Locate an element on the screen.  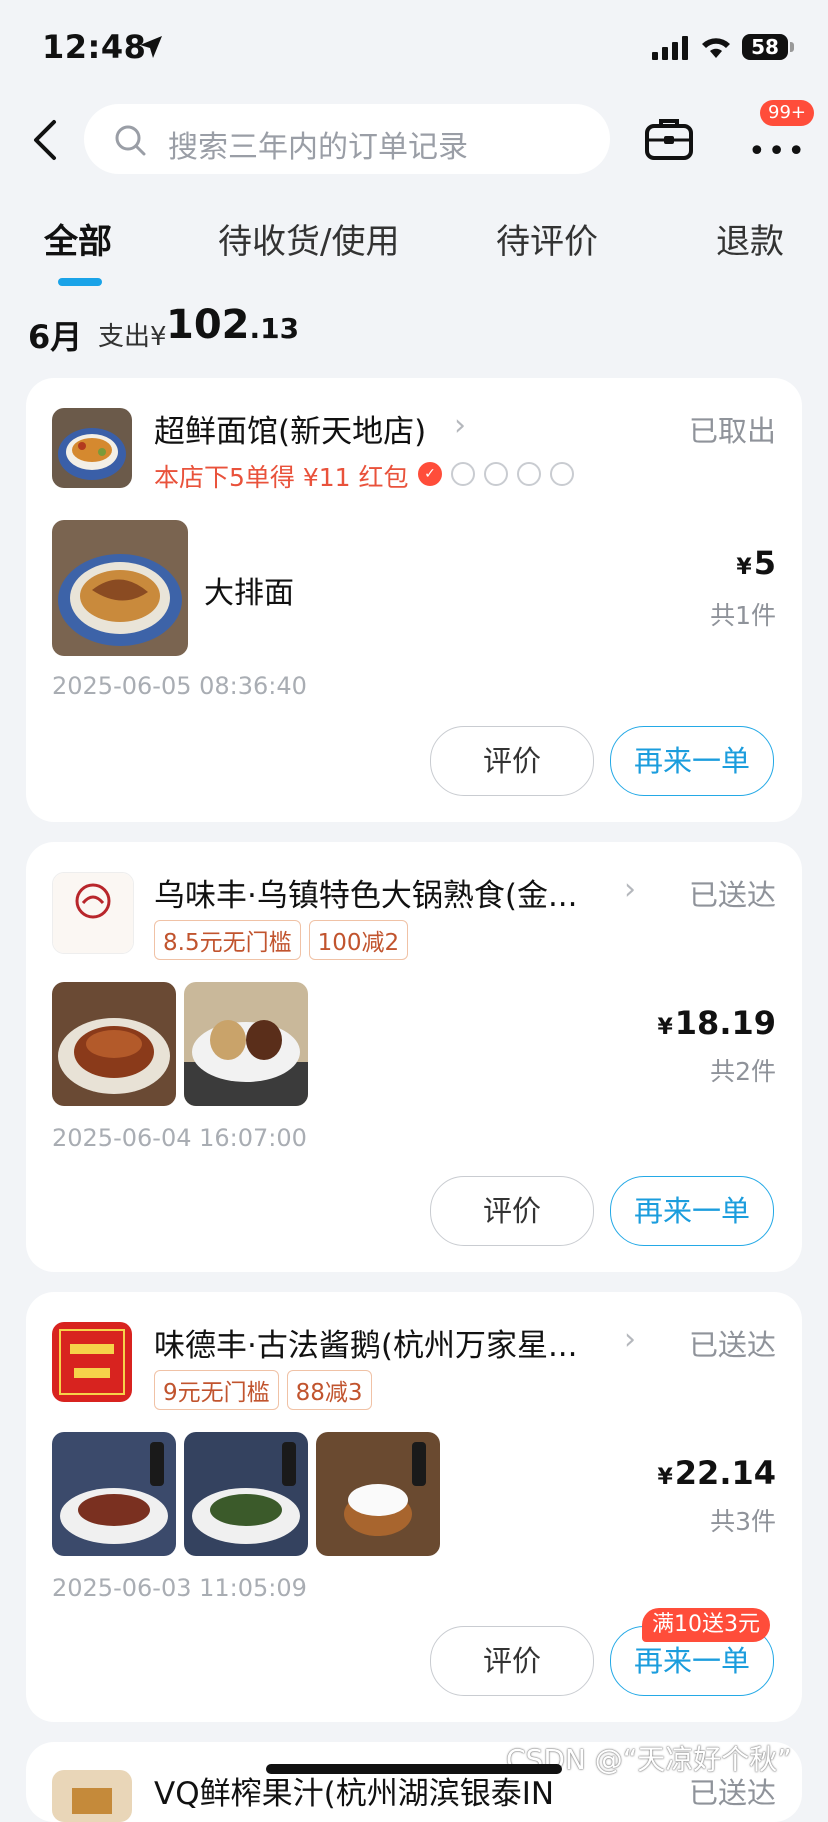
back-chevron-icon is located at coordinates (46, 140).